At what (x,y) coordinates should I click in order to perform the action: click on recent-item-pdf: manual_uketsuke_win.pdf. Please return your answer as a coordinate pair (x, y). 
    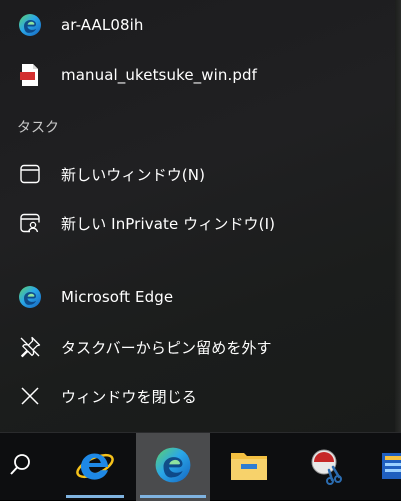
    Looking at the image, I should click on (197, 75).